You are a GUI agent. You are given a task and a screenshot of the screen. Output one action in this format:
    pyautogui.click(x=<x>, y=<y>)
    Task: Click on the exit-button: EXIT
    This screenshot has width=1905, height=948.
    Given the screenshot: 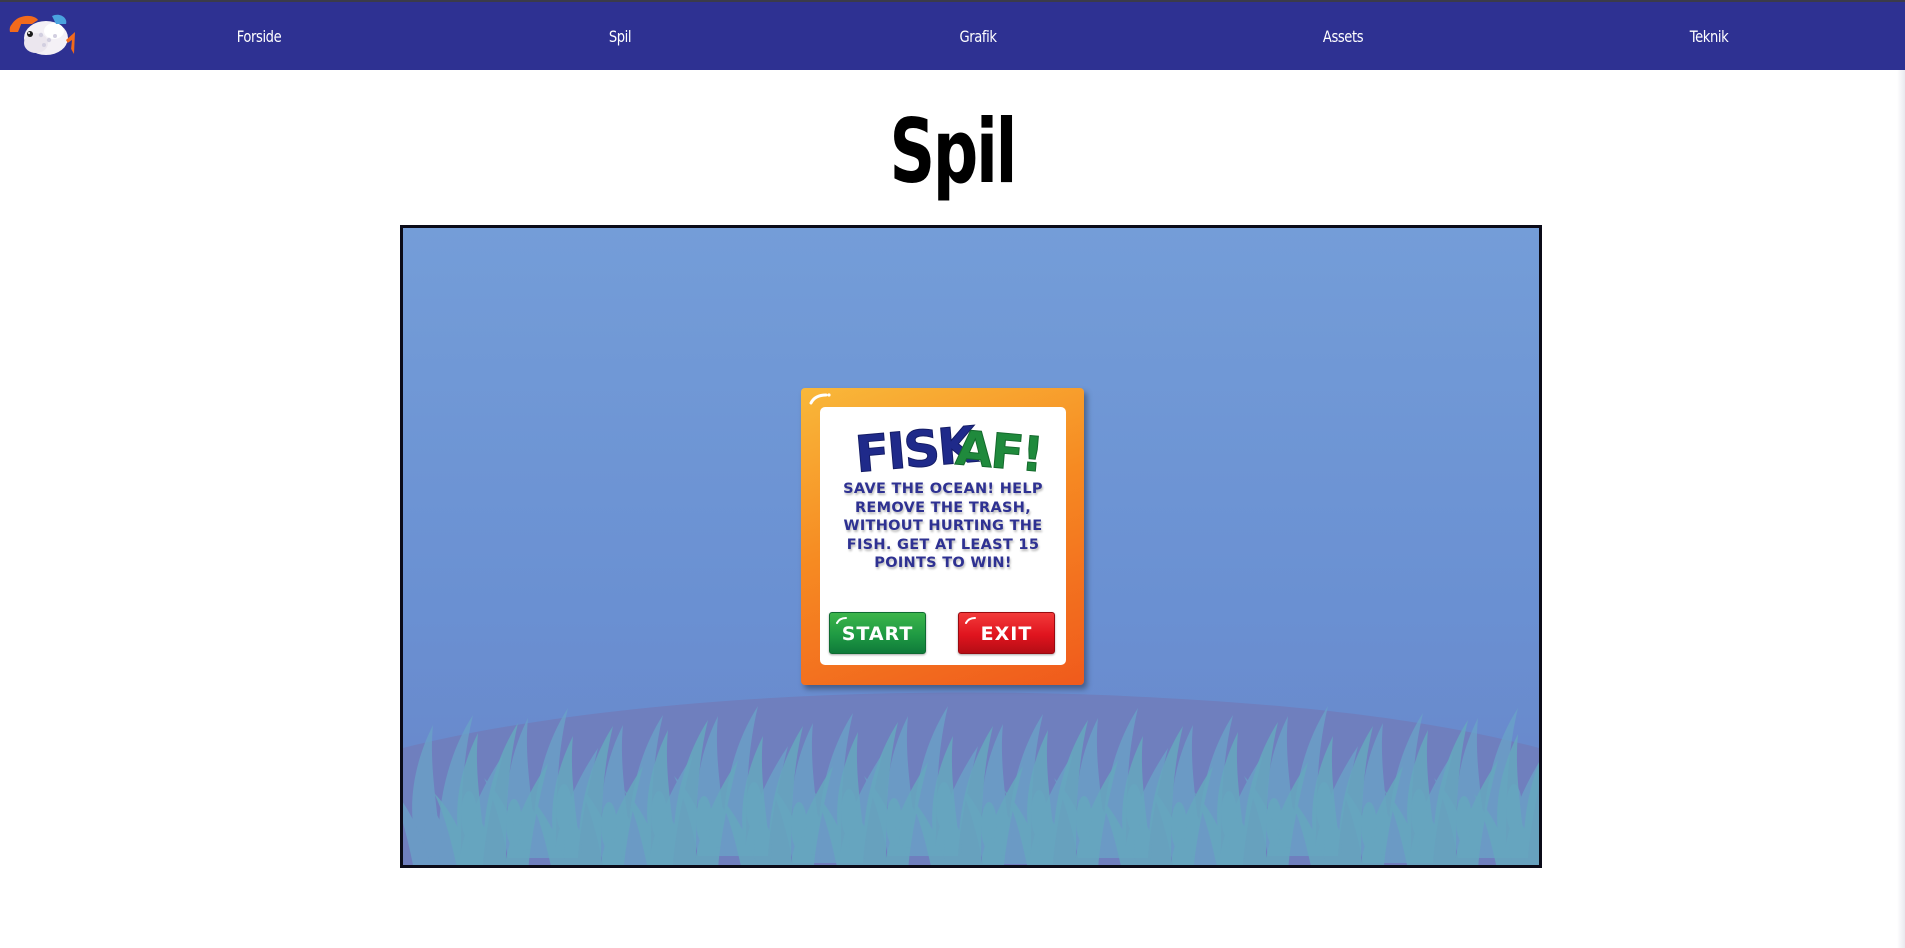 What is the action you would take?
    pyautogui.click(x=1006, y=633)
    